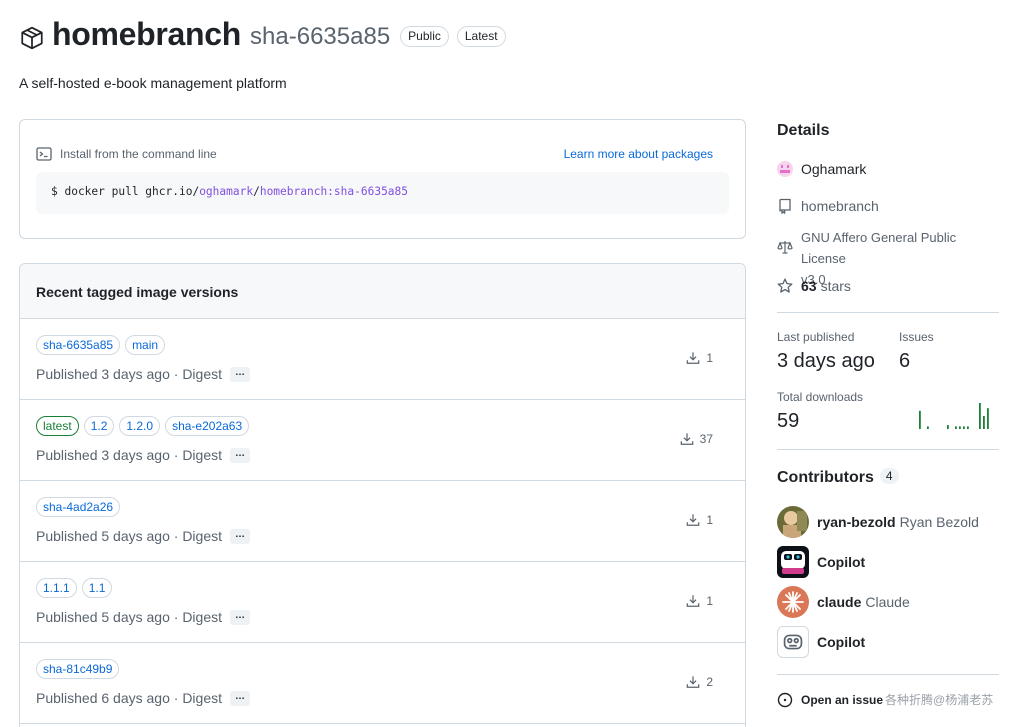  Describe the element at coordinates (803, 130) in the screenshot. I see `details-title: Details` at that location.